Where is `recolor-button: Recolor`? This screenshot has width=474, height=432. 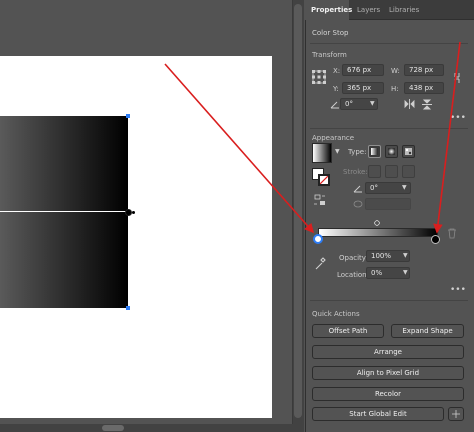 recolor-button: Recolor is located at coordinates (388, 394).